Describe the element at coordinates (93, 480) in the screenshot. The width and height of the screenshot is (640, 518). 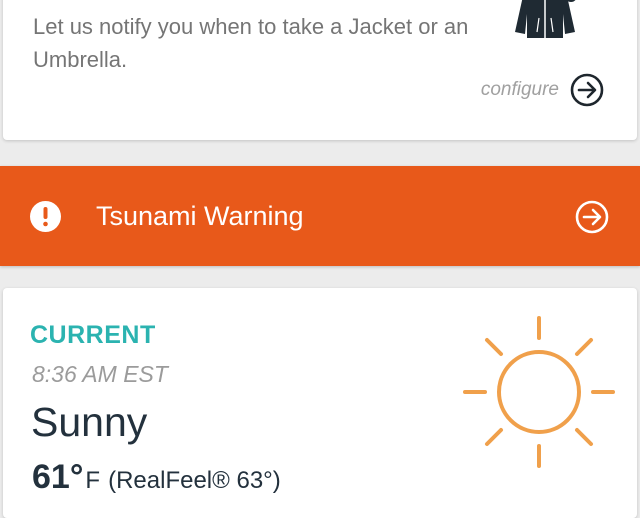
I see `temperature-unit: F` at that location.